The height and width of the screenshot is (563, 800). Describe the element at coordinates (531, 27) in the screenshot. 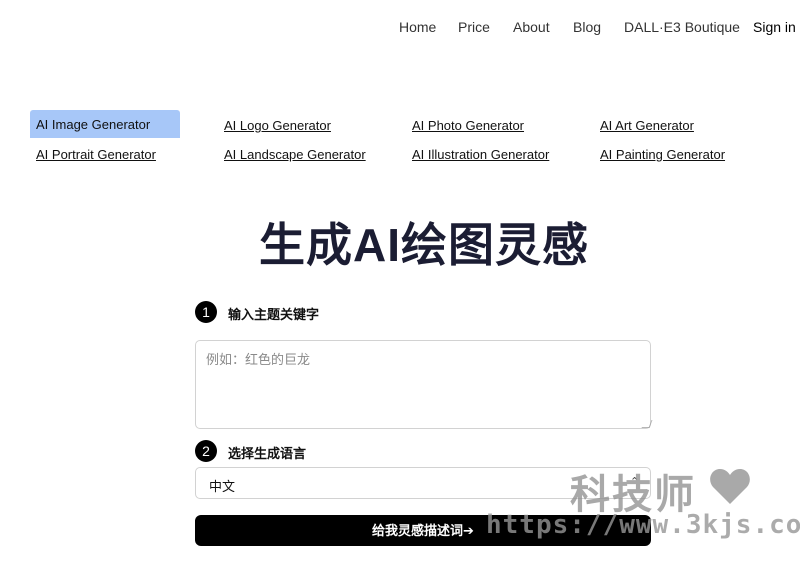

I see `nav-about-link: About` at that location.